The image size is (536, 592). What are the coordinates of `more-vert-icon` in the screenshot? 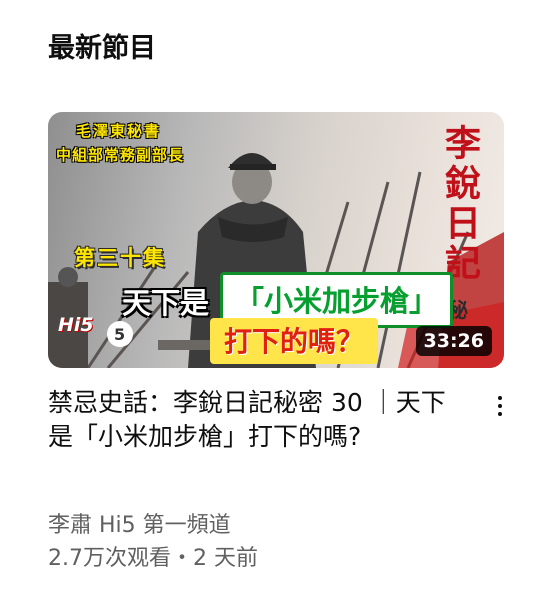 It's located at (500, 406).